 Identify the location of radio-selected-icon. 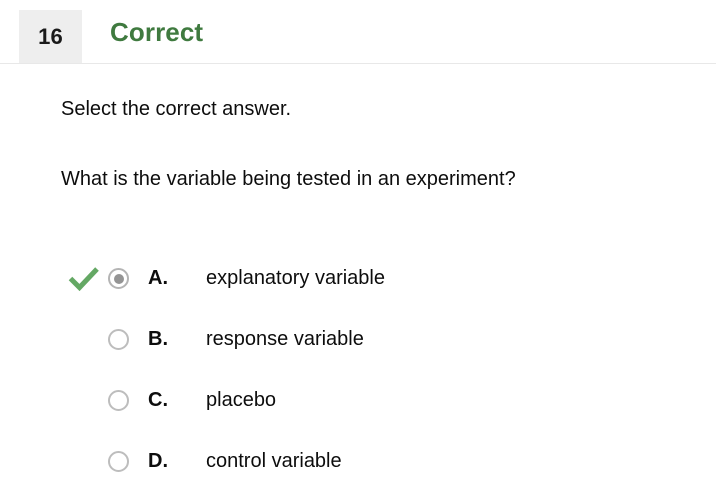
(118, 278).